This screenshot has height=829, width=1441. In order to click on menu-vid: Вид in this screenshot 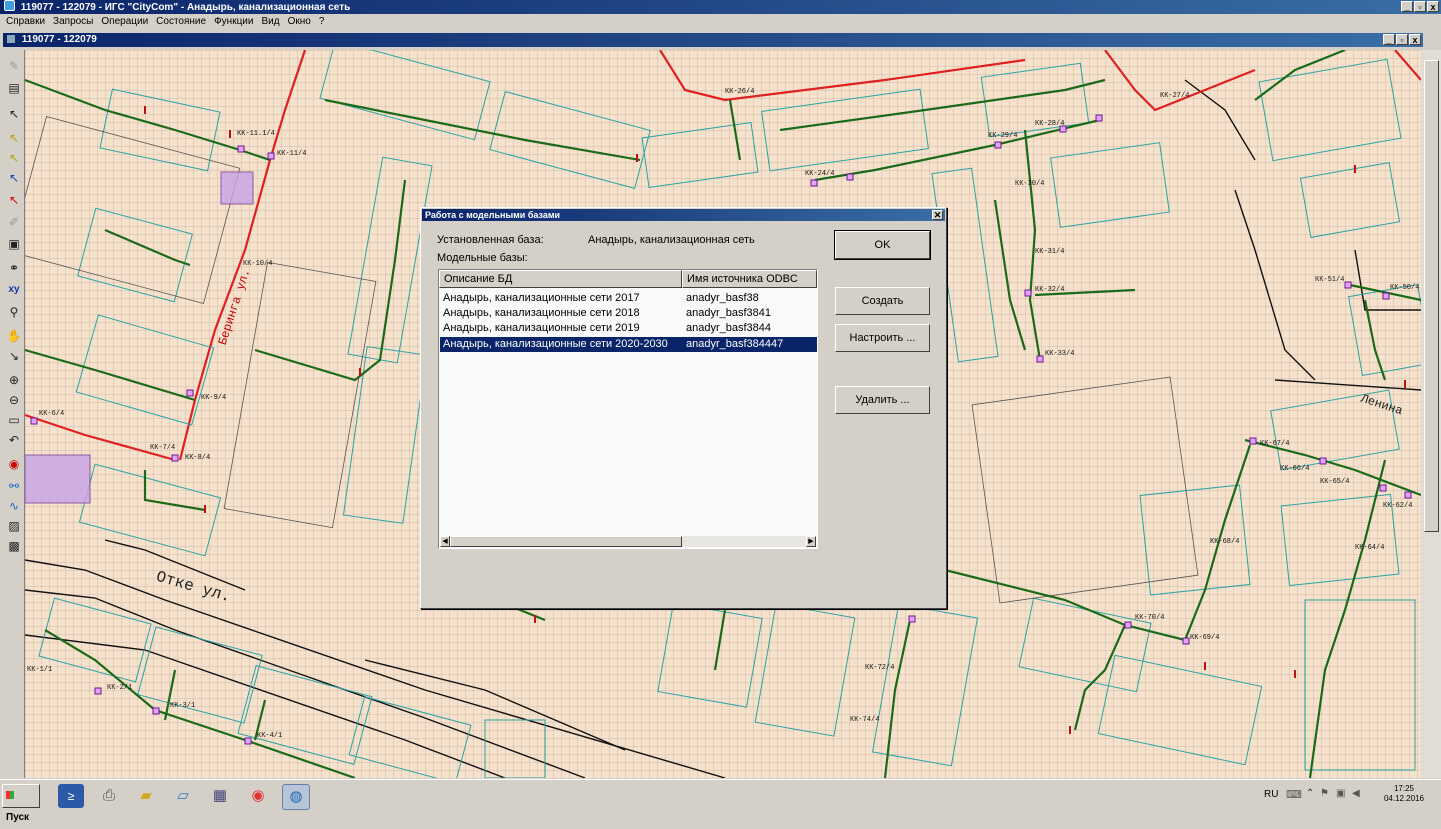, I will do `click(270, 22)`.